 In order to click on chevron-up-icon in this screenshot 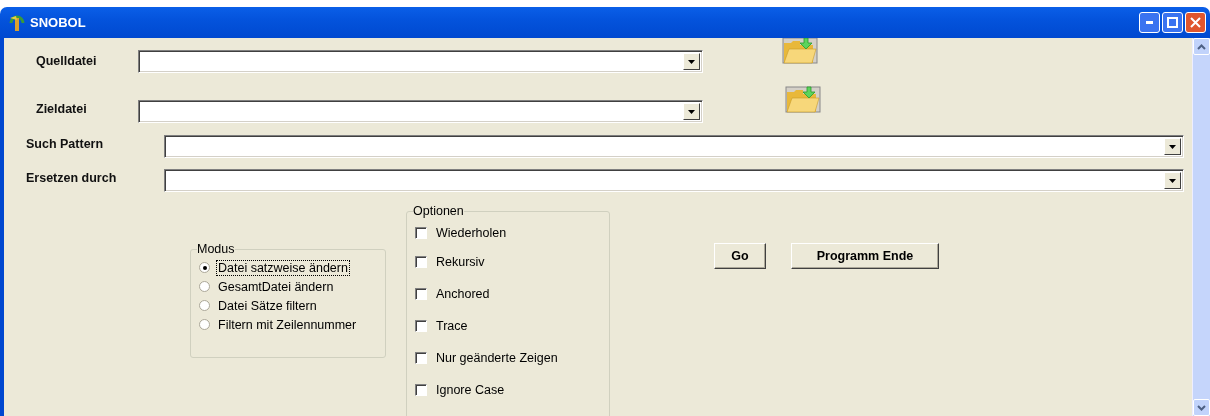, I will do `click(1201, 46)`.